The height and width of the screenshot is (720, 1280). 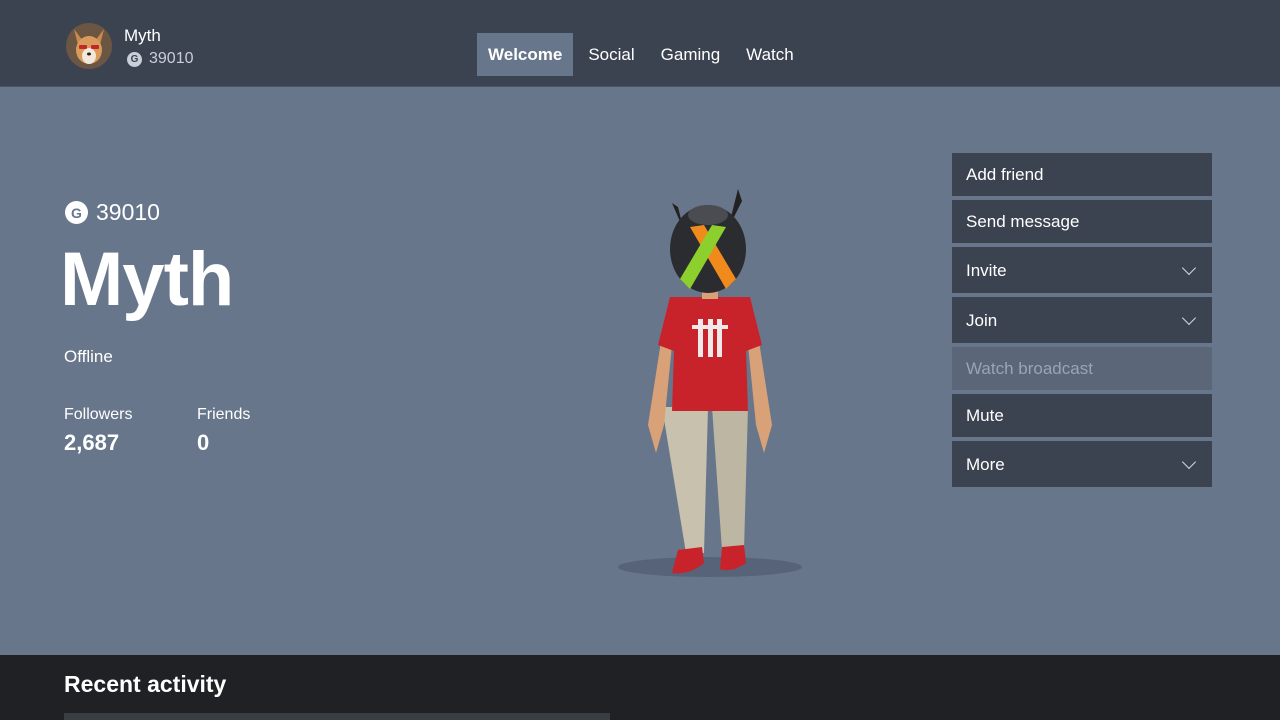 I want to click on tab-watch: Watch, so click(x=770, y=54).